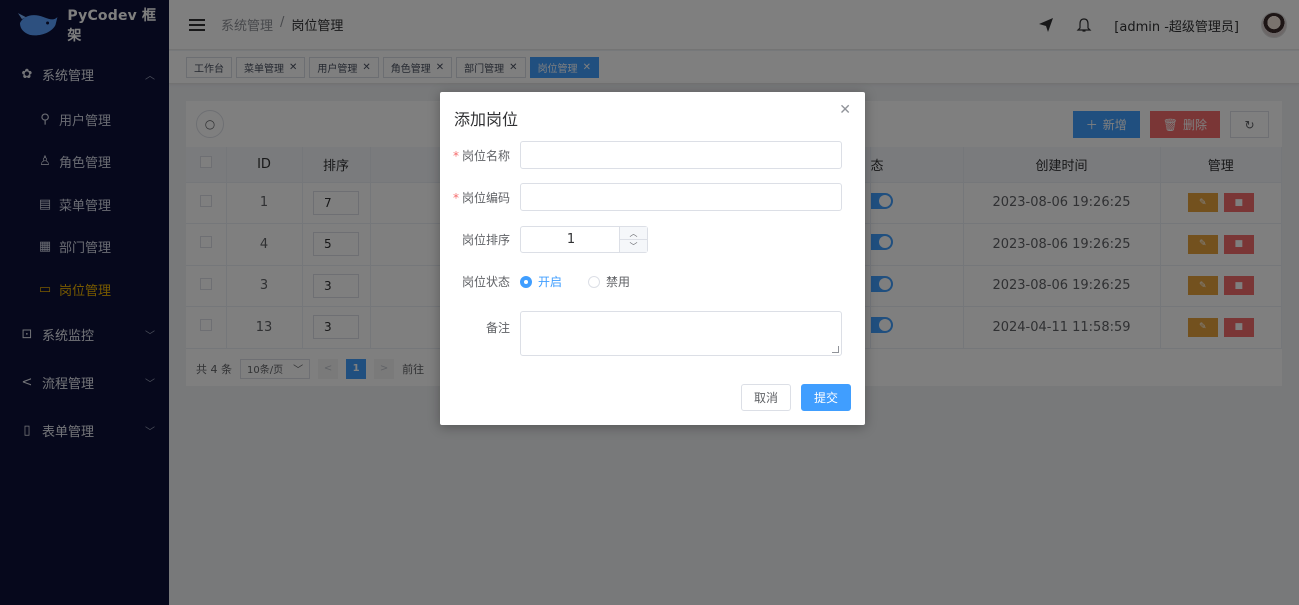  I want to click on radio-label: 开启, so click(550, 282).